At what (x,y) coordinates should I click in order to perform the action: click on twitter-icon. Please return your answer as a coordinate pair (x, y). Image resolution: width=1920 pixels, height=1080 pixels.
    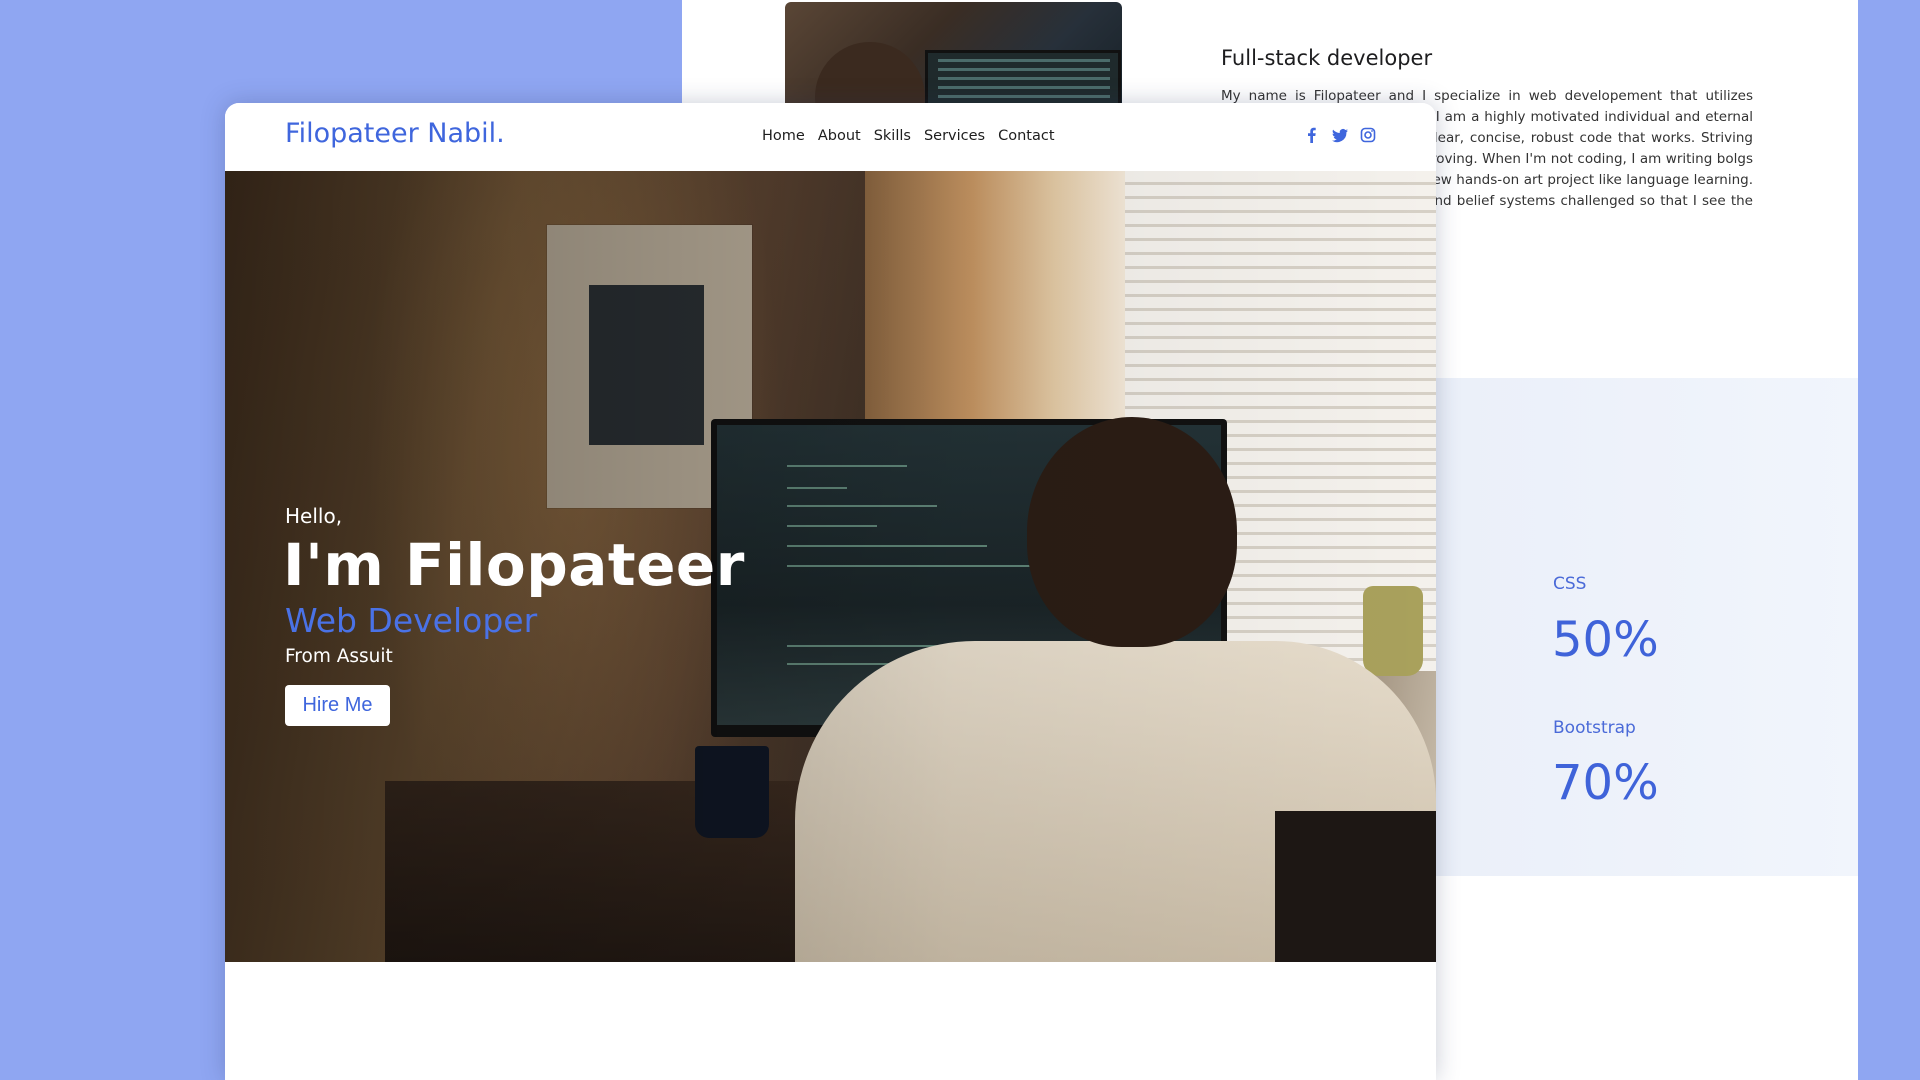
    Looking at the image, I should click on (1340, 135).